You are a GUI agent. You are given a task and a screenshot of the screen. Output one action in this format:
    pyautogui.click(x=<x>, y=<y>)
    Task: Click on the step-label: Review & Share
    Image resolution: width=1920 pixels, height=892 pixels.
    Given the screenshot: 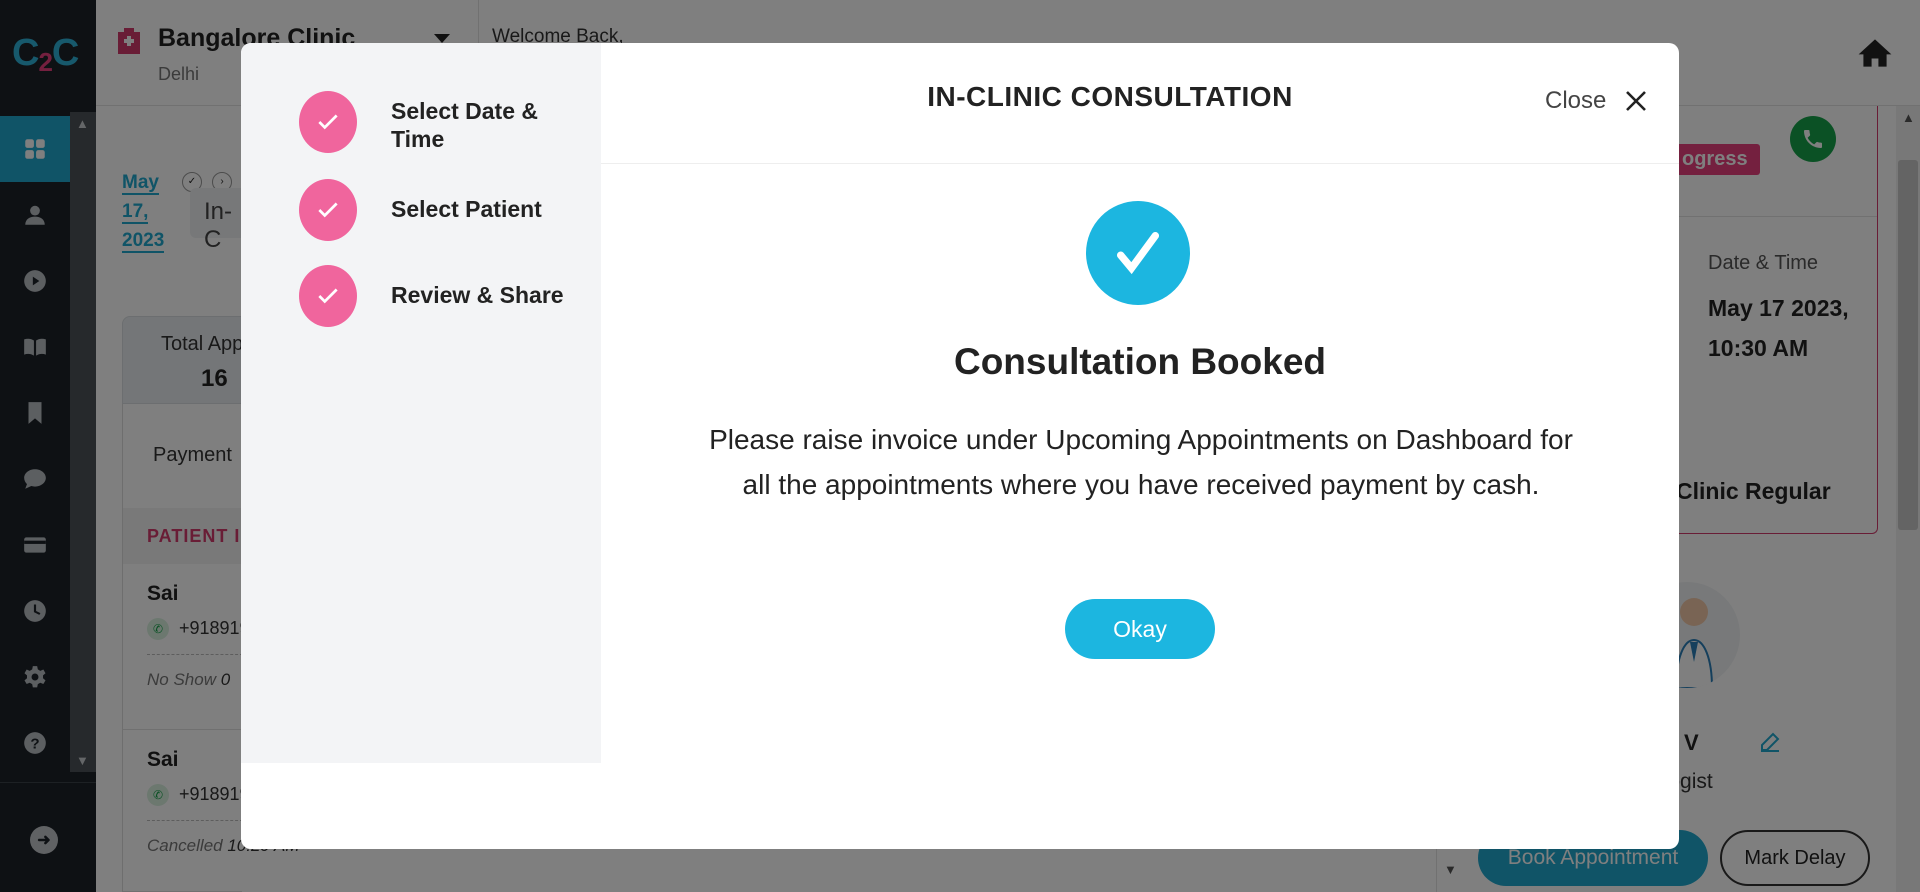 What is the action you would take?
    pyautogui.click(x=477, y=295)
    